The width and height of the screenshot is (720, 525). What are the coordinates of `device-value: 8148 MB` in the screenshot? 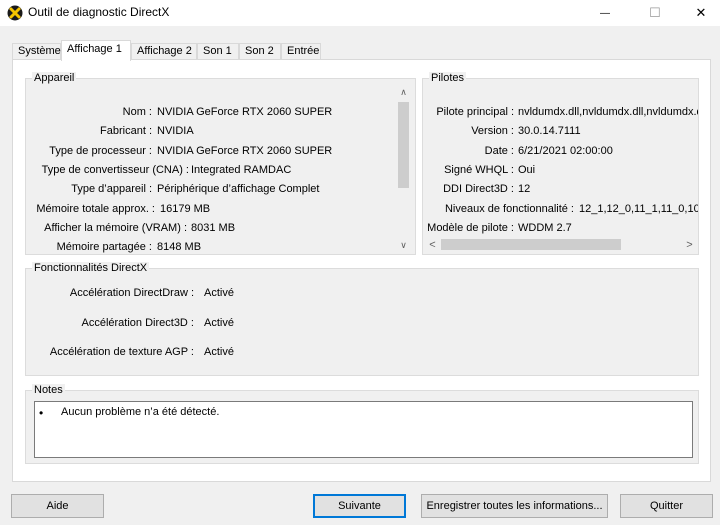 It's located at (179, 247).